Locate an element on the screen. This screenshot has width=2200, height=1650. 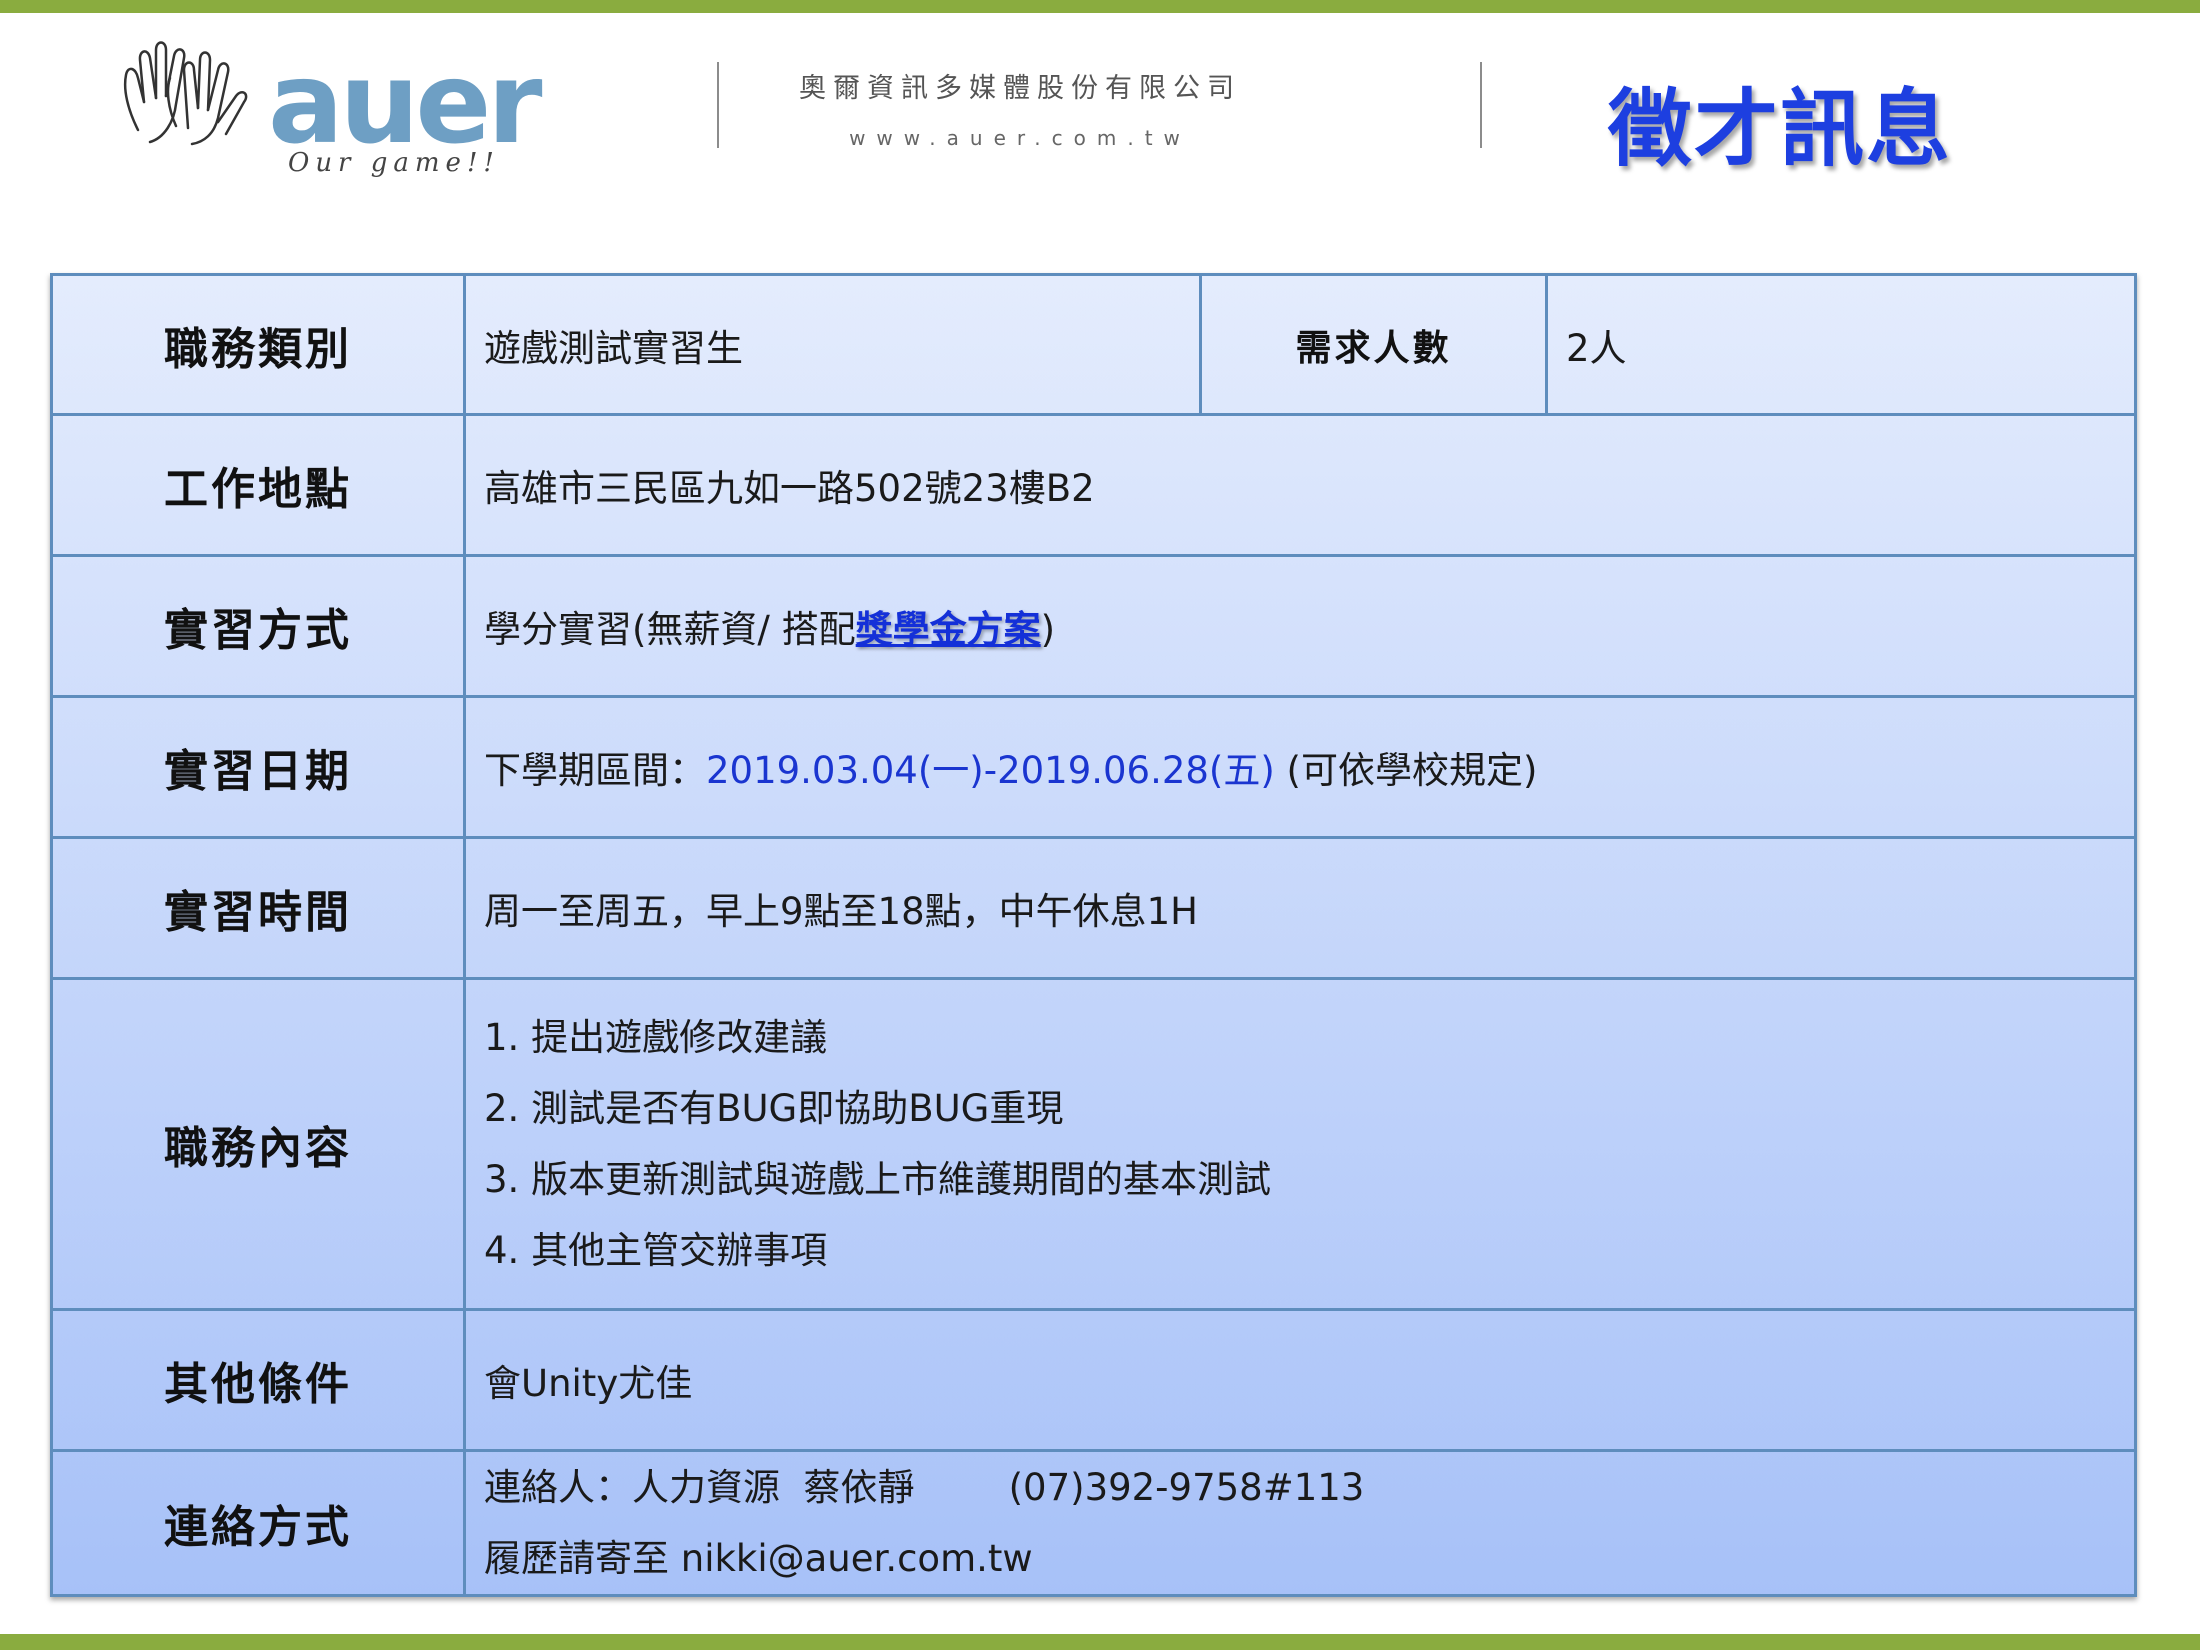
table-row: 其他條件 會Unity尤佳 is located at coordinates (1093, 1380).